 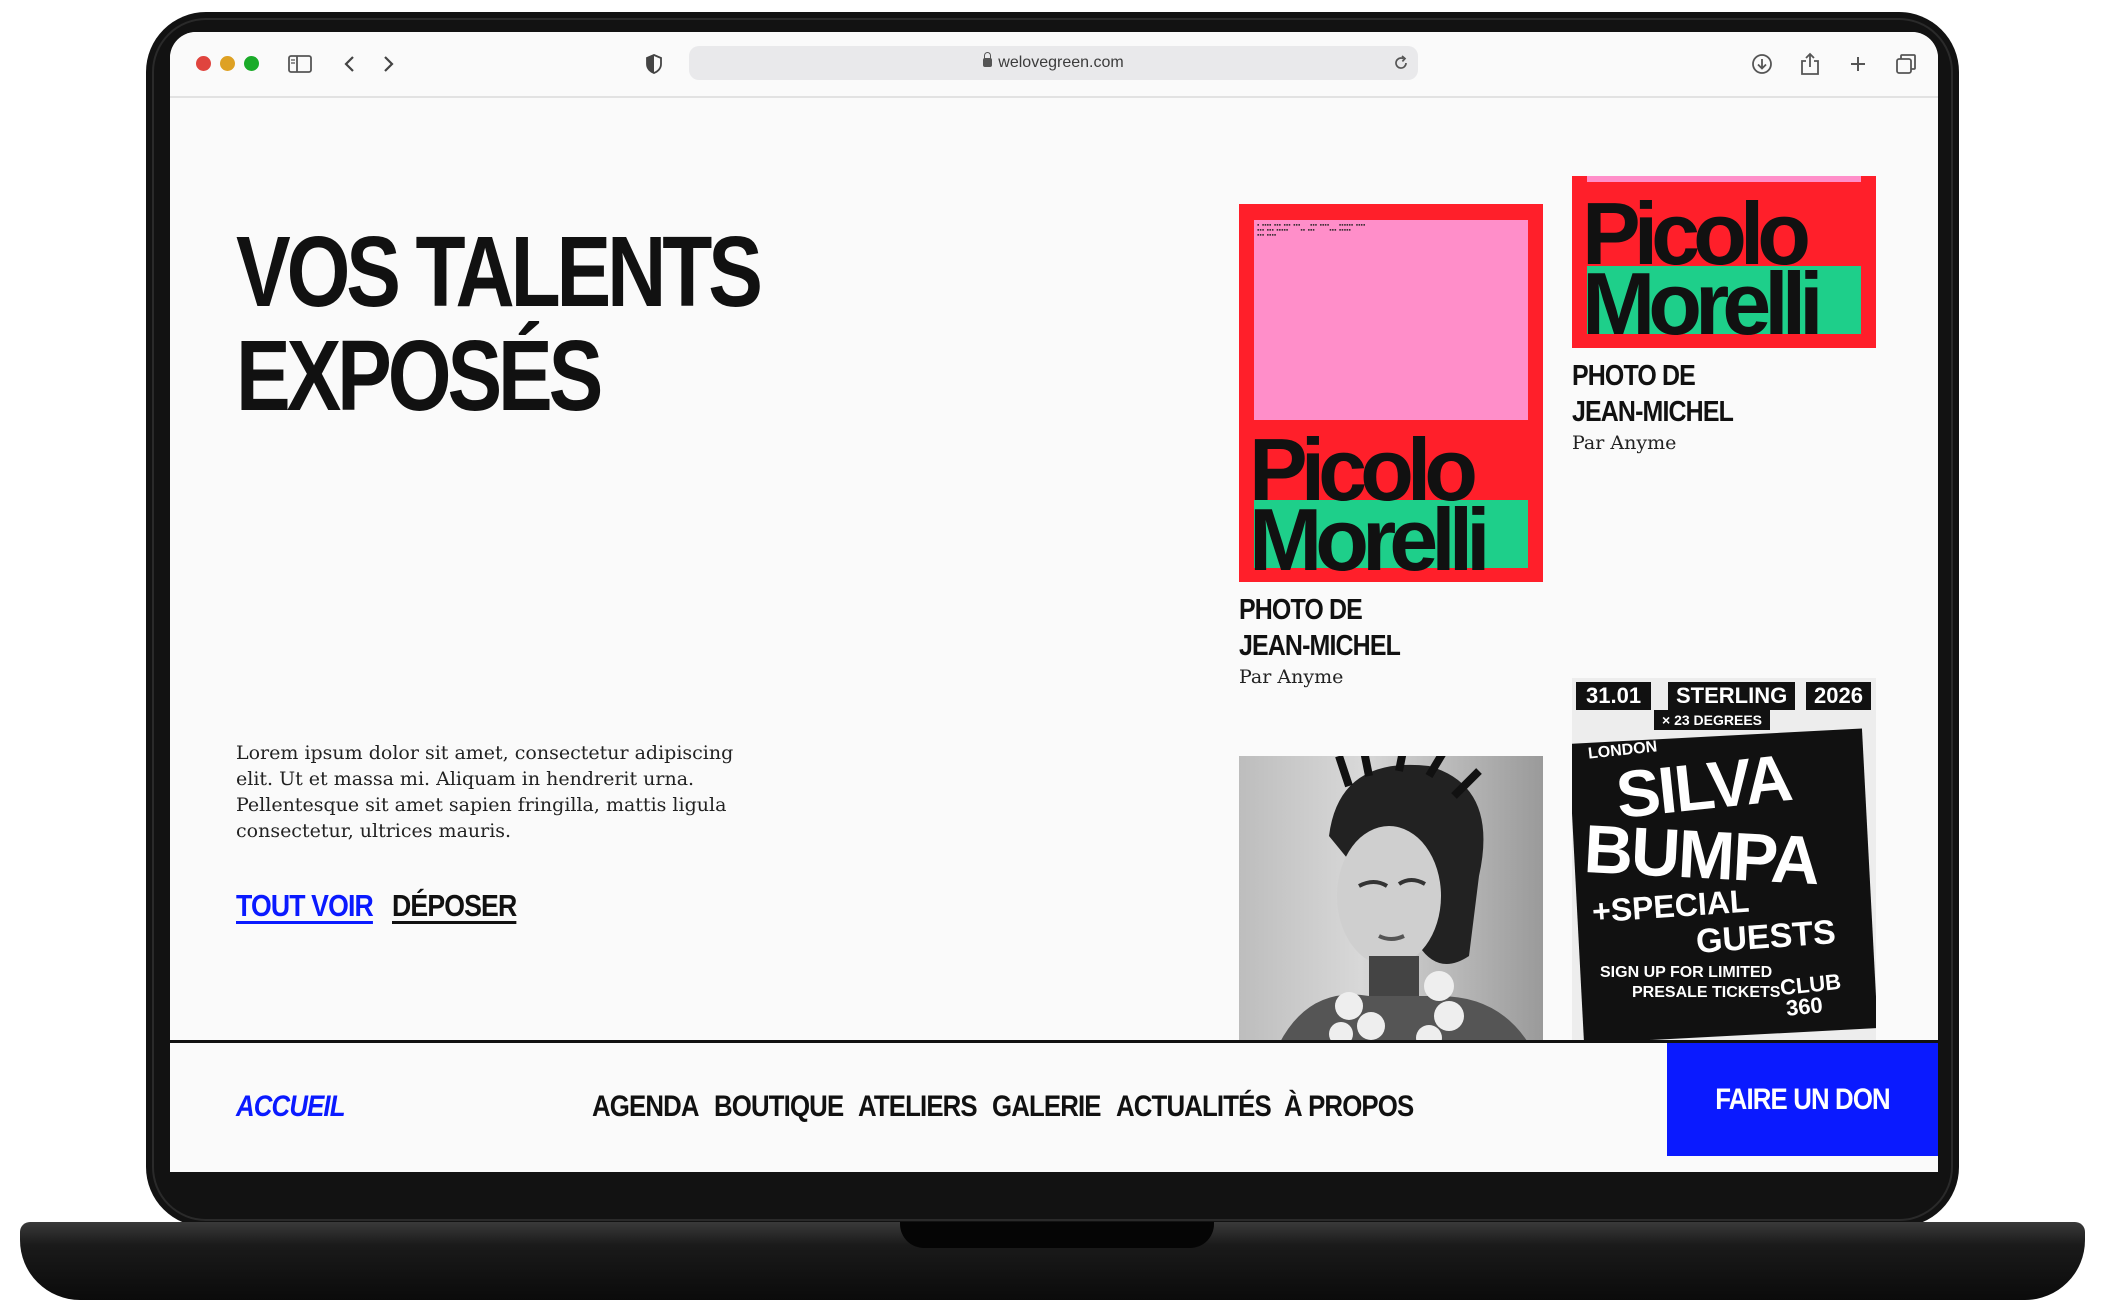 What do you see at coordinates (1301, 610) in the screenshot?
I see `card-1-title-line-1: PHOTO DE` at bounding box center [1301, 610].